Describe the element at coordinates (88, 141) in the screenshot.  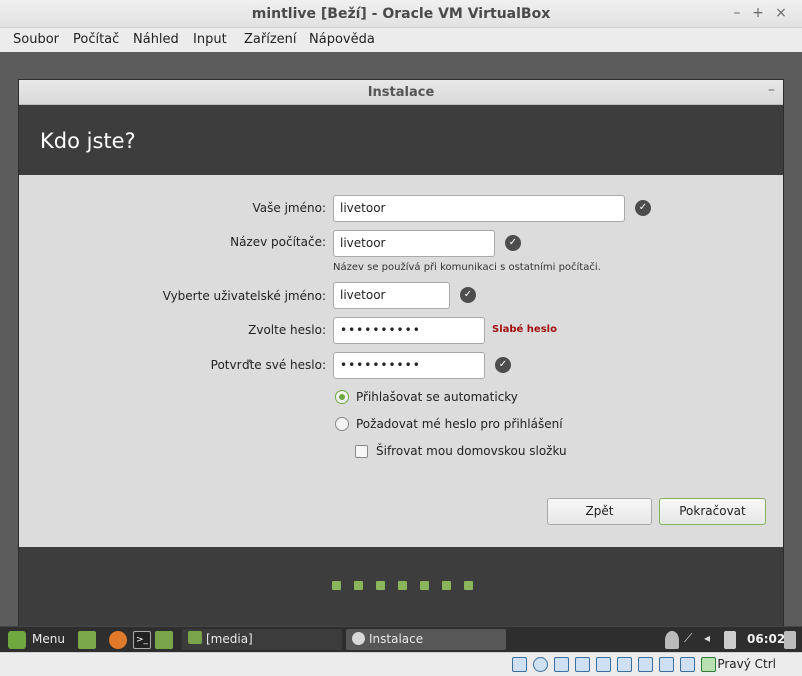
I see `page-title: Kdo jste?` at that location.